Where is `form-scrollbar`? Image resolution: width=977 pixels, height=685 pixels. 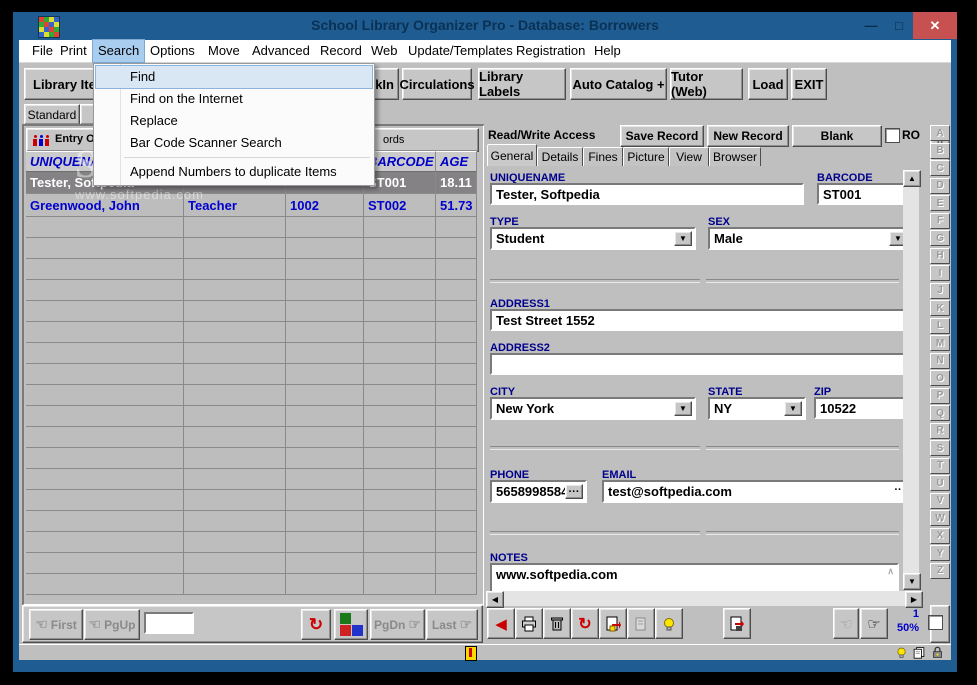
form-scrollbar is located at coordinates (911, 380).